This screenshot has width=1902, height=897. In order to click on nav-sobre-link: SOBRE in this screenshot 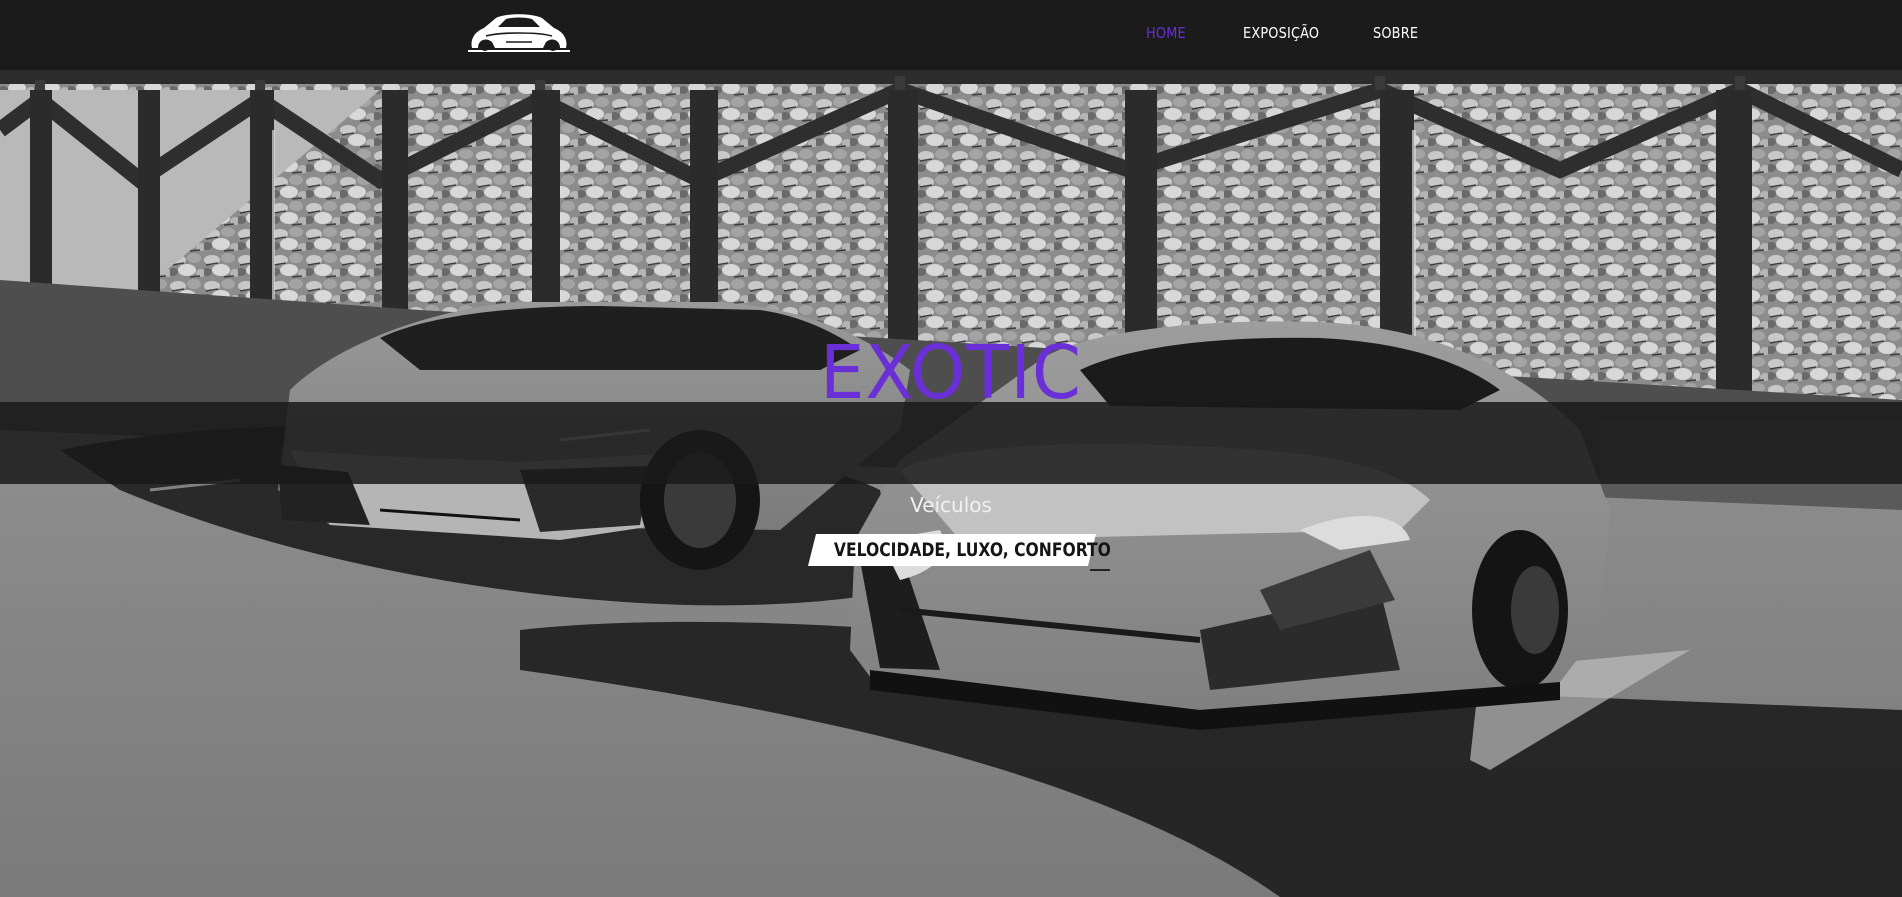, I will do `click(1395, 33)`.